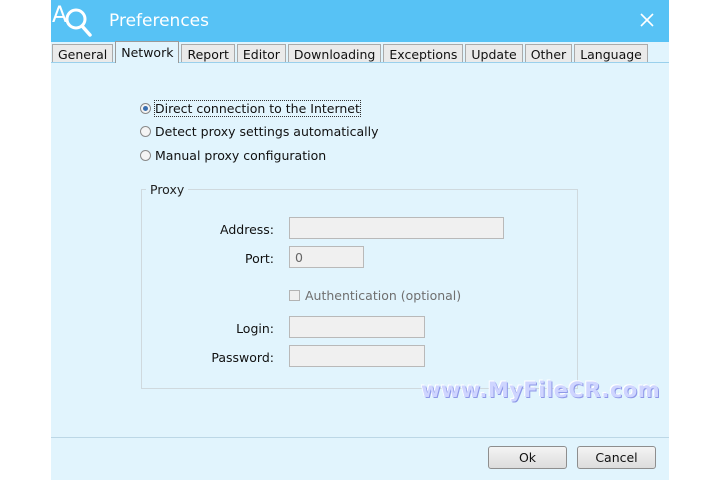 Image resolution: width=720 pixels, height=480 pixels. Describe the element at coordinates (541, 390) in the screenshot. I see `watermark-text: www.MyFileCR.com` at that location.